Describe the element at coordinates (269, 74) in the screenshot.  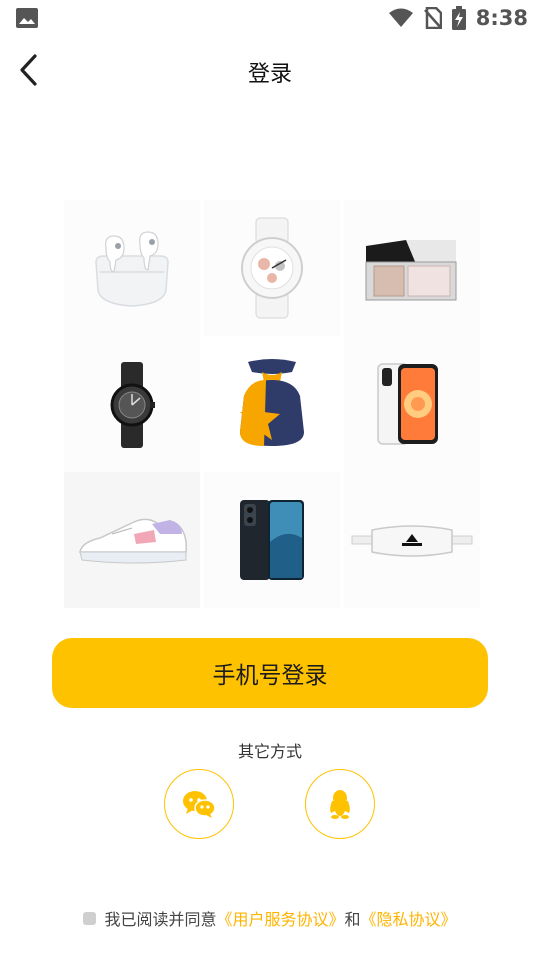
I see `page-title: 登录` at that location.